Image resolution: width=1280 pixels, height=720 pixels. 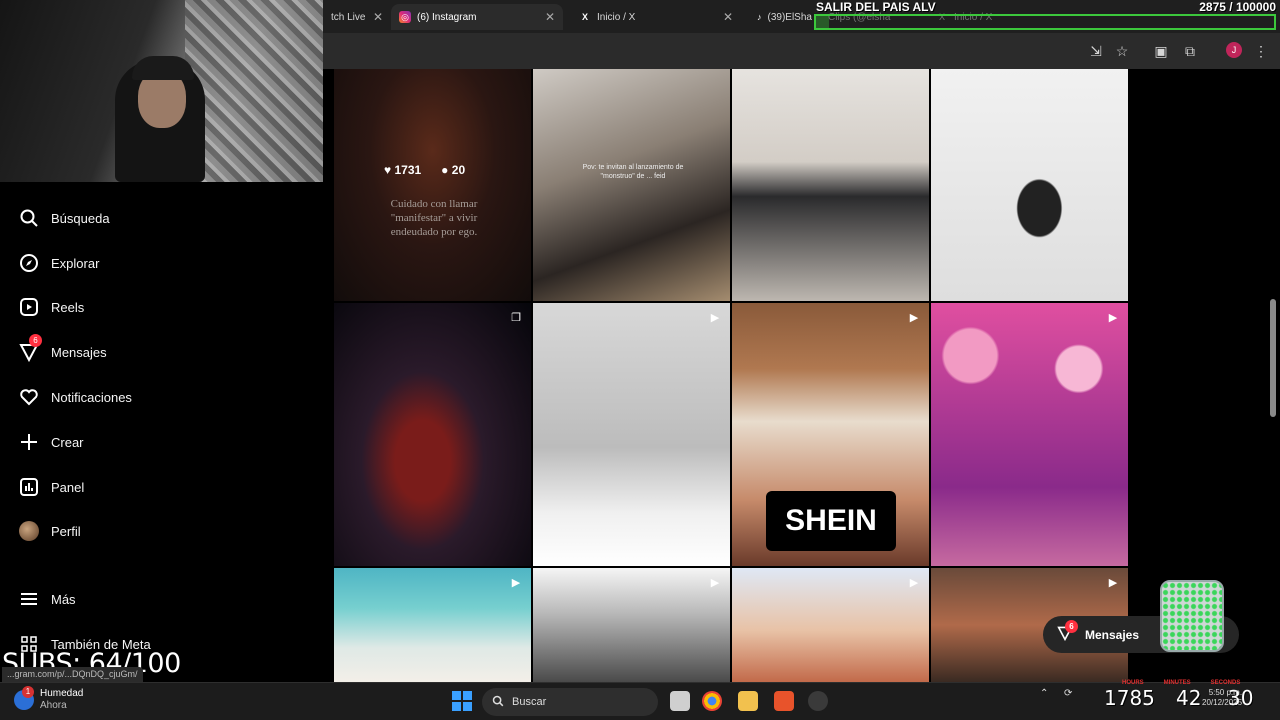 What do you see at coordinates (1225, 692) in the screenshot?
I see `clock-time: 5:50 p.m.` at bounding box center [1225, 692].